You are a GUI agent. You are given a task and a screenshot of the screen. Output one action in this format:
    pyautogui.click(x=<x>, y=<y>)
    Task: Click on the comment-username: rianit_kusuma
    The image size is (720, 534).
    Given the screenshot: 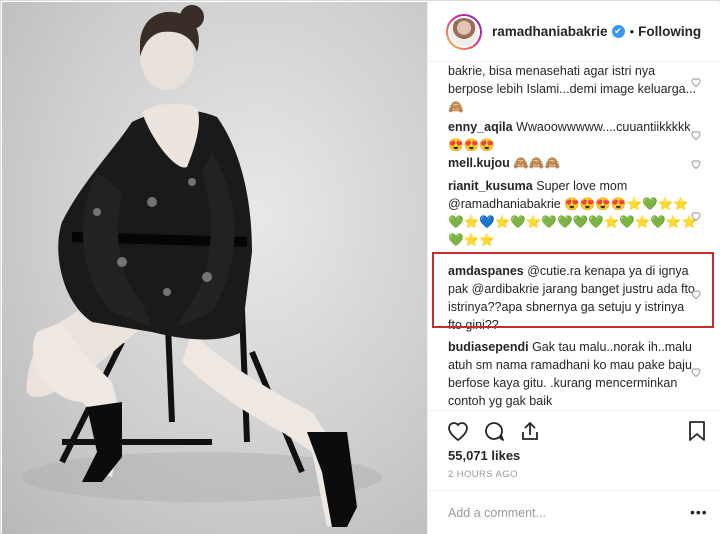 What is the action you would take?
    pyautogui.click(x=490, y=186)
    